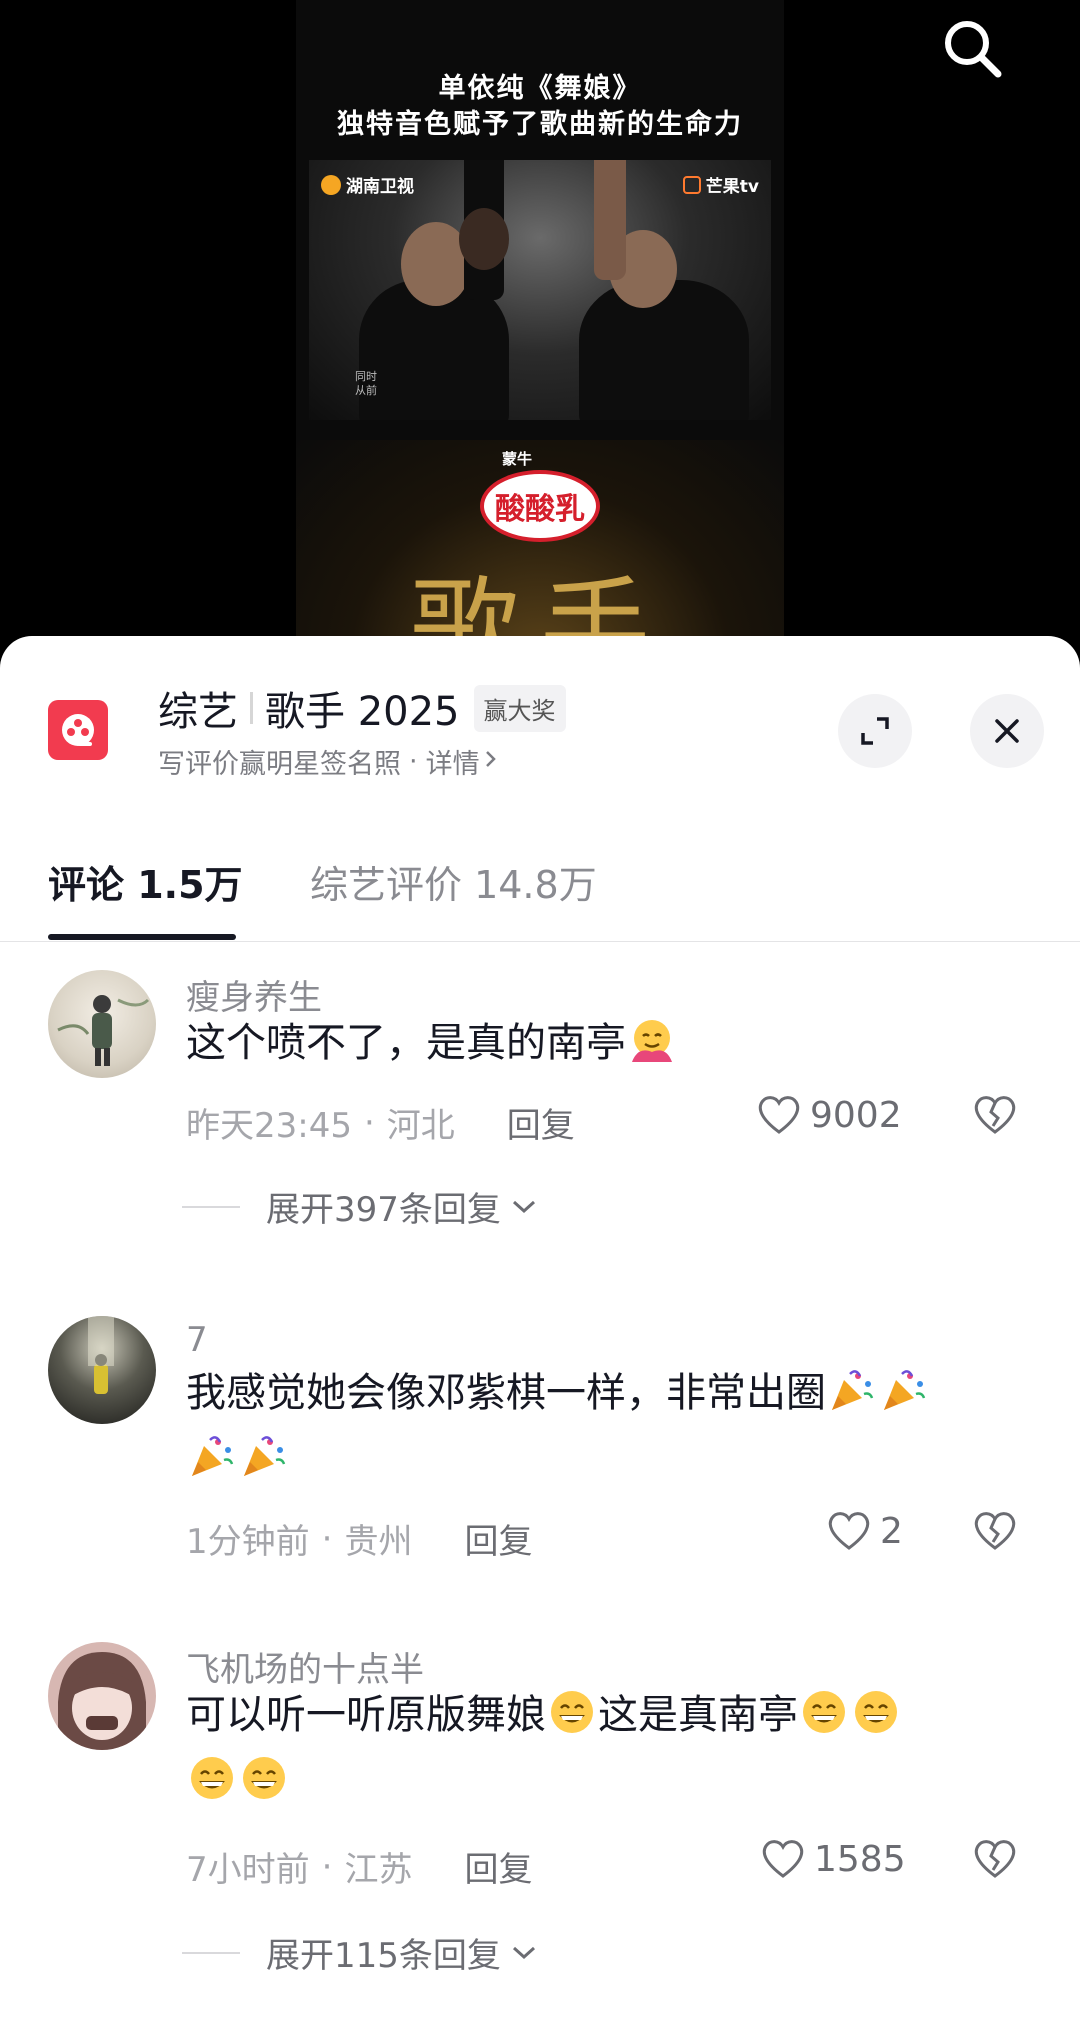  Describe the element at coordinates (517, 459) in the screenshot. I see `sponsor-small-label: 蒙牛` at that location.